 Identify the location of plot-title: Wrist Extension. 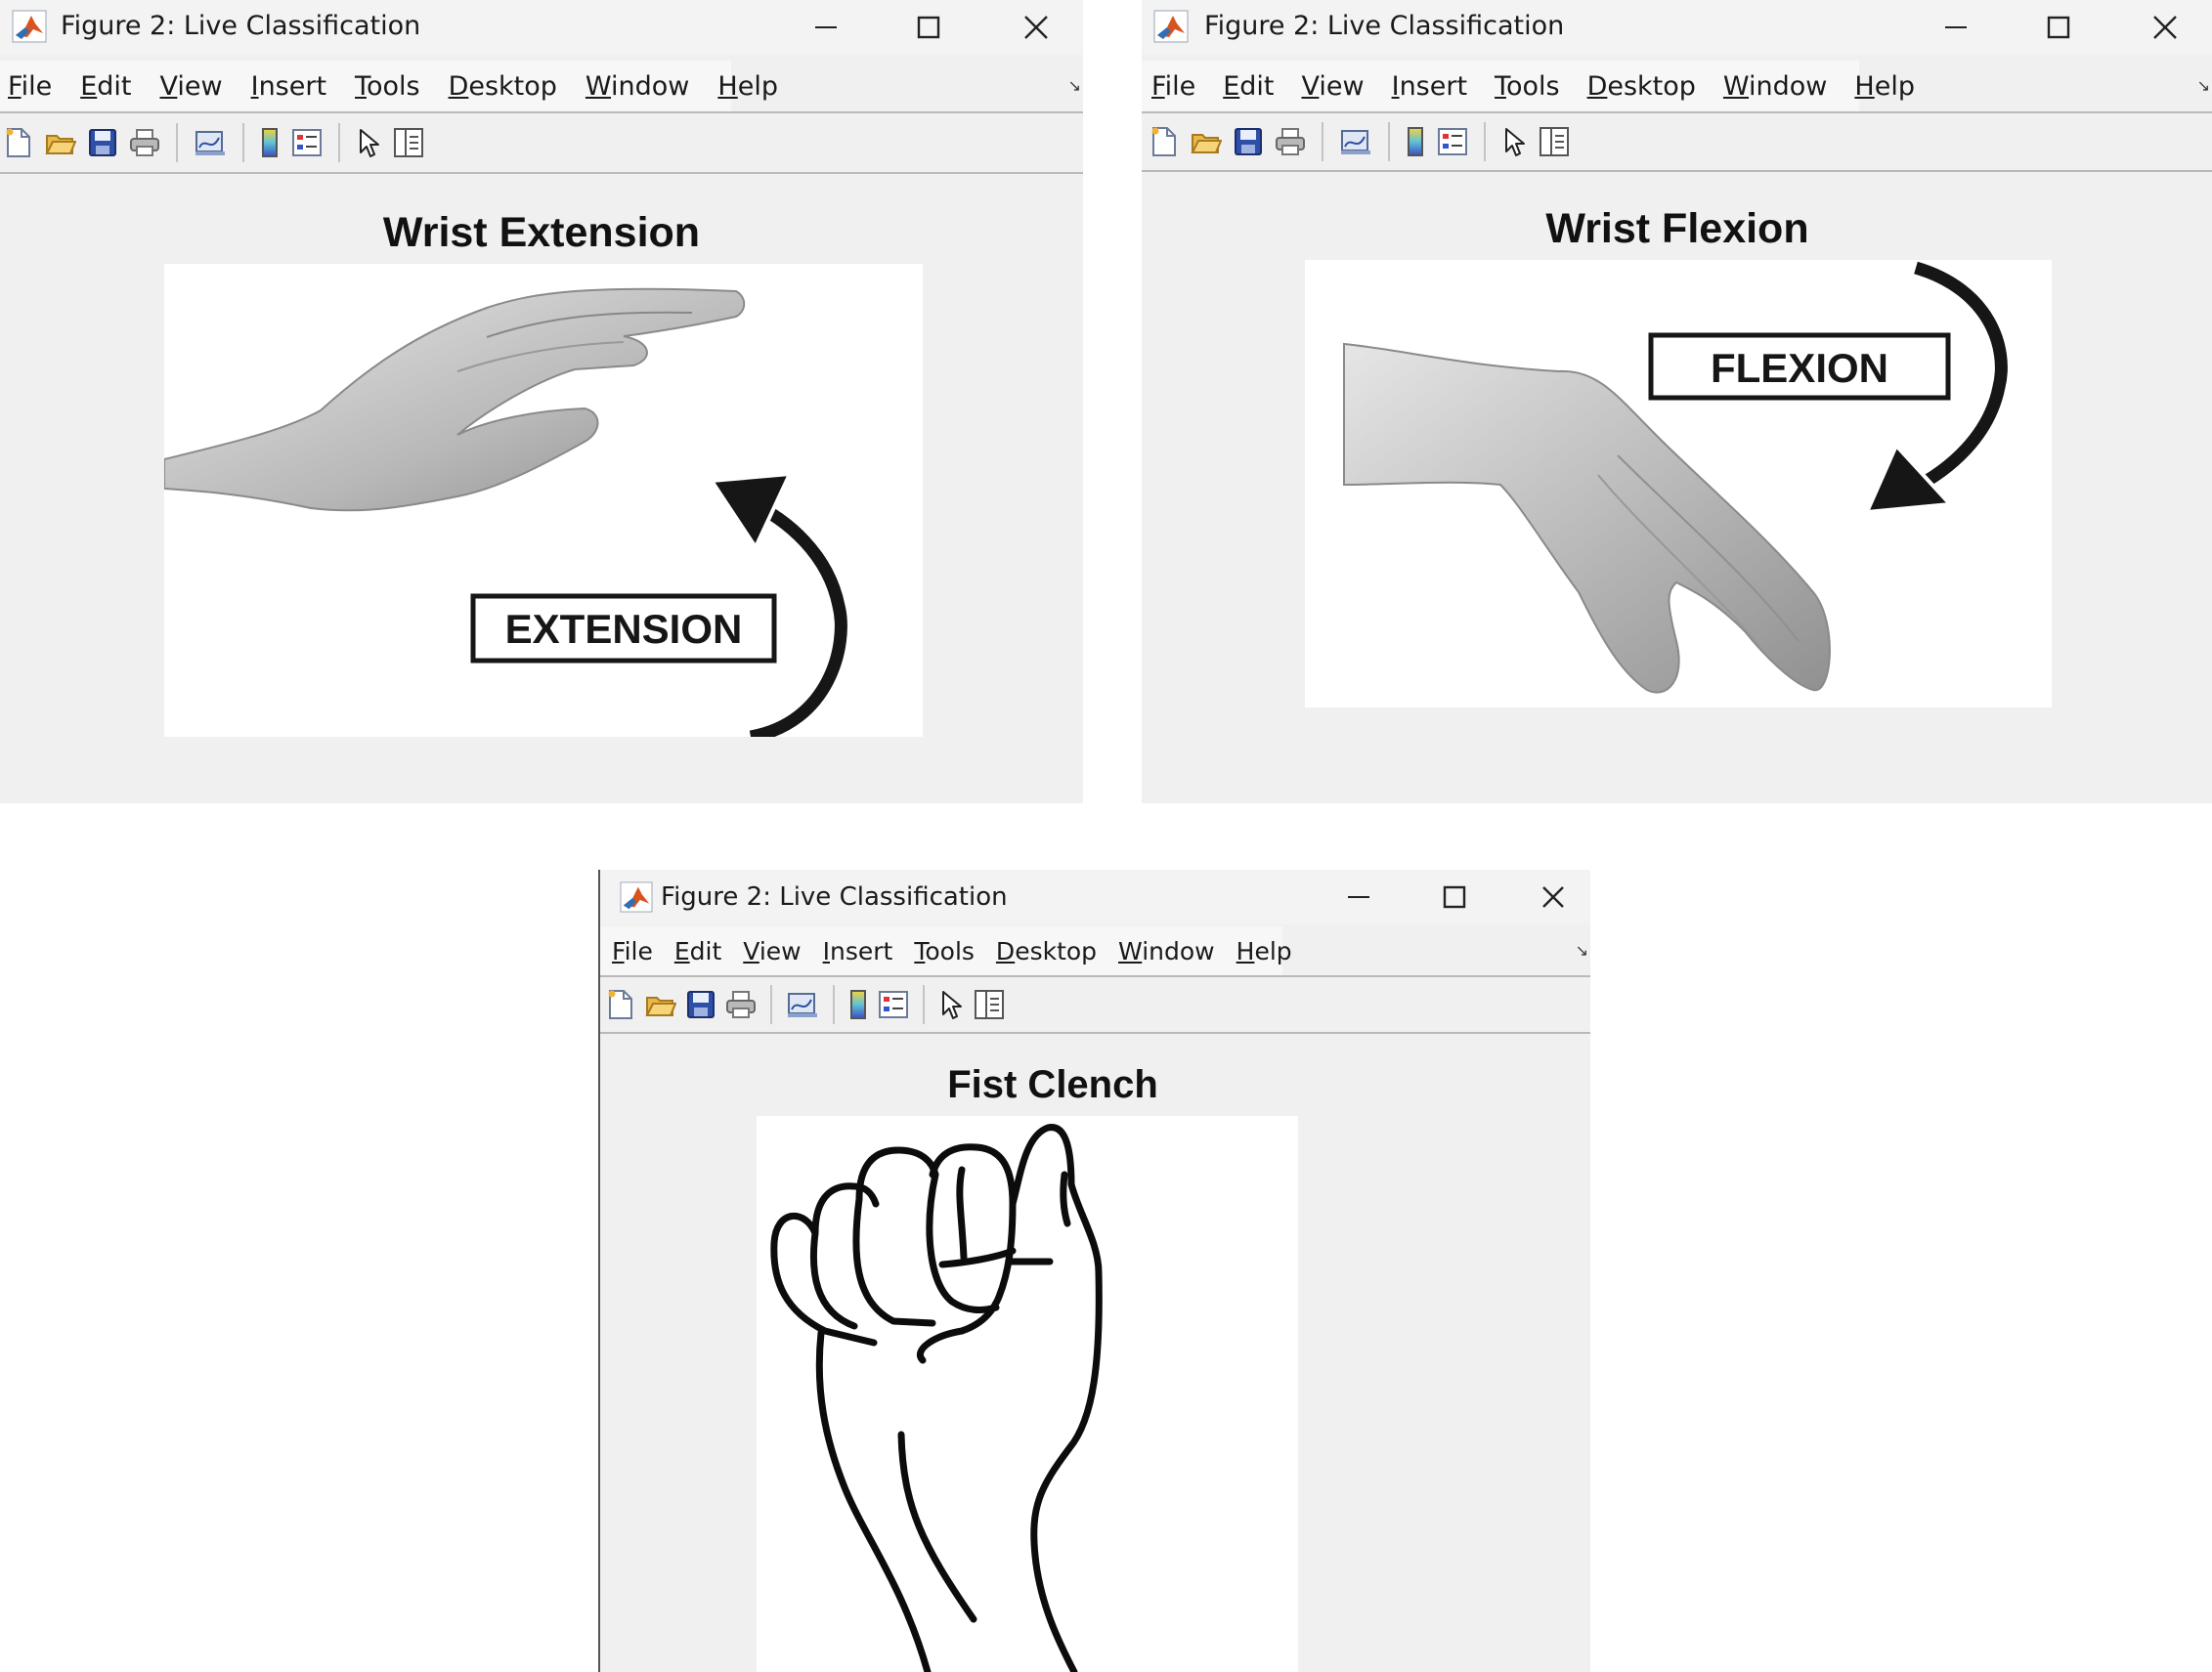
(541, 232).